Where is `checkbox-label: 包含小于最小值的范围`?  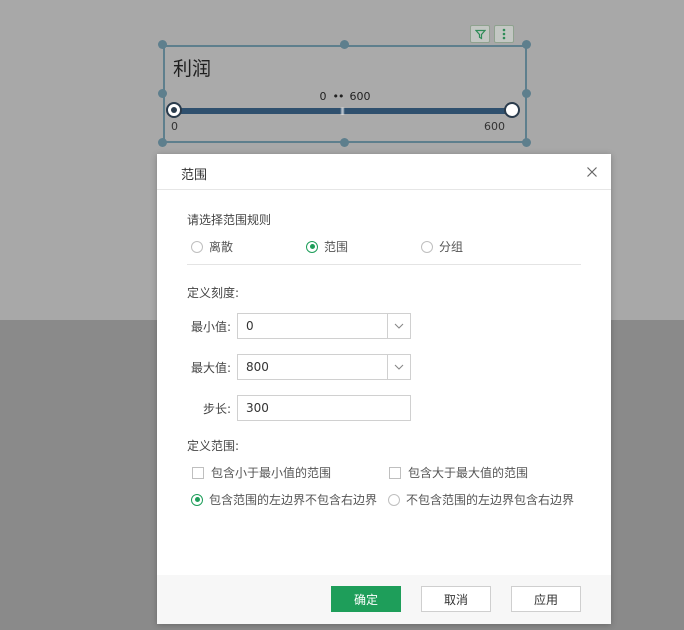
checkbox-label: 包含小于最小值的范围 is located at coordinates (271, 473).